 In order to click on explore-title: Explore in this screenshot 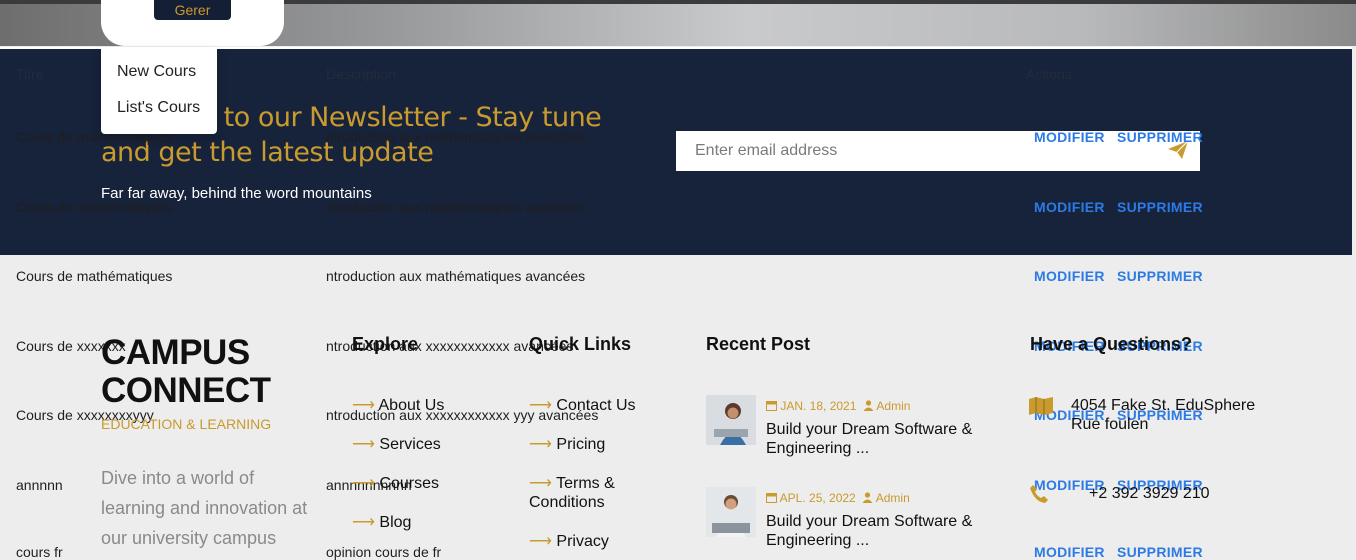, I will do `click(385, 344)`.